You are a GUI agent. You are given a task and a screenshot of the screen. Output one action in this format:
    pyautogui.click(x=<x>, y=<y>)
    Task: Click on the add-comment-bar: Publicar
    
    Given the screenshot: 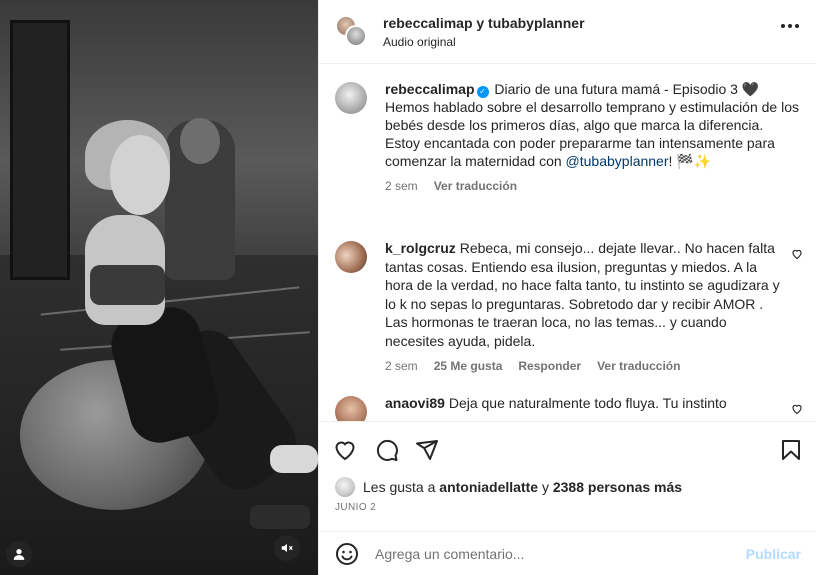 What is the action you would take?
    pyautogui.click(x=567, y=553)
    